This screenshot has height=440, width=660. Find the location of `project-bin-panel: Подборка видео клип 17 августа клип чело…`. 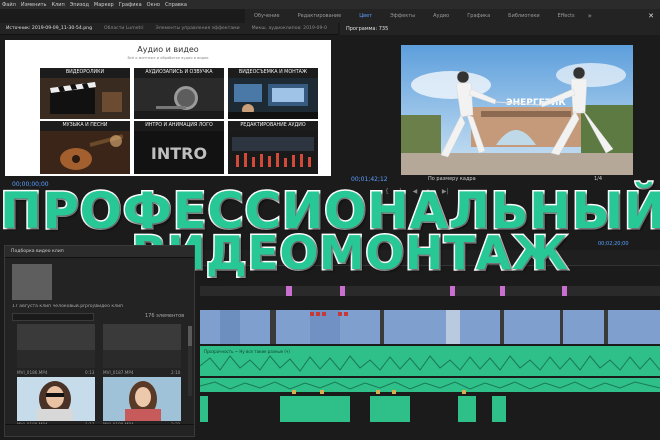

project-bin-panel: Подборка видео клип 17 августа клип чело… is located at coordinates (99, 341).